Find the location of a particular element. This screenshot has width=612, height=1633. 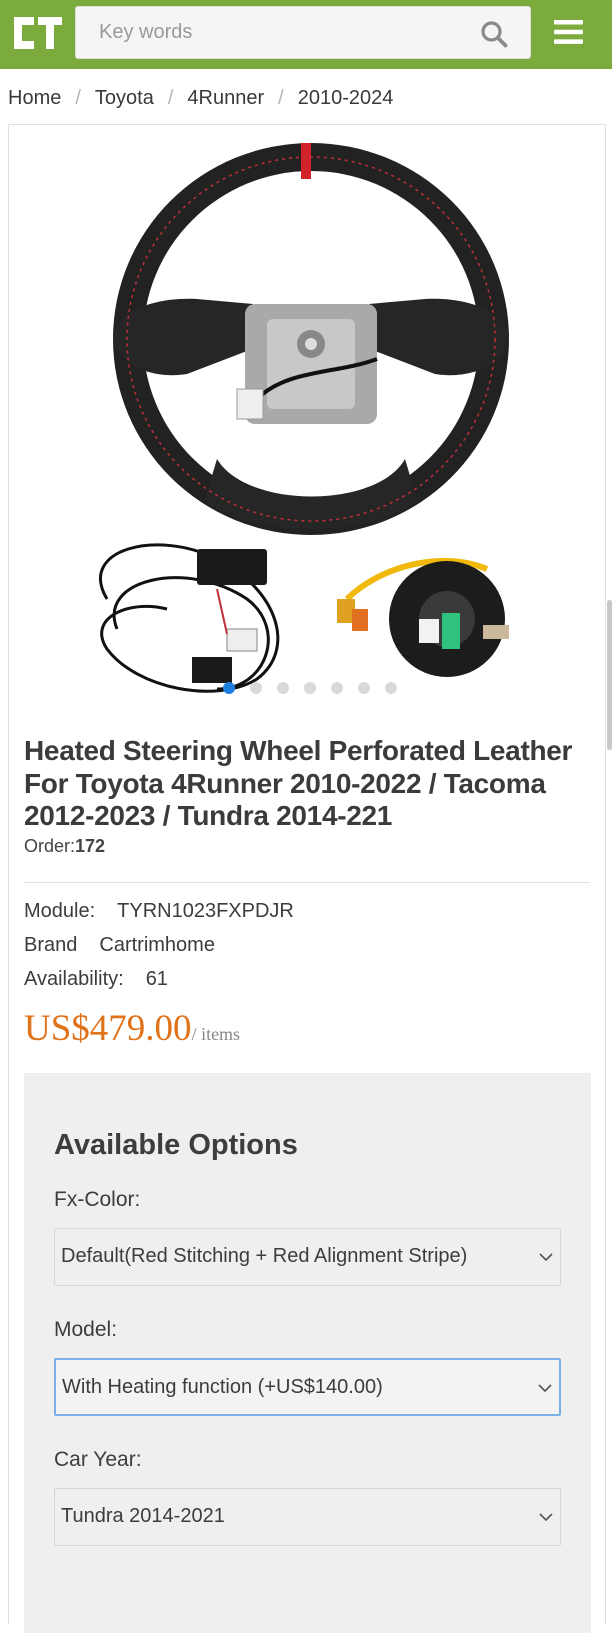

search-input is located at coordinates (303, 32).